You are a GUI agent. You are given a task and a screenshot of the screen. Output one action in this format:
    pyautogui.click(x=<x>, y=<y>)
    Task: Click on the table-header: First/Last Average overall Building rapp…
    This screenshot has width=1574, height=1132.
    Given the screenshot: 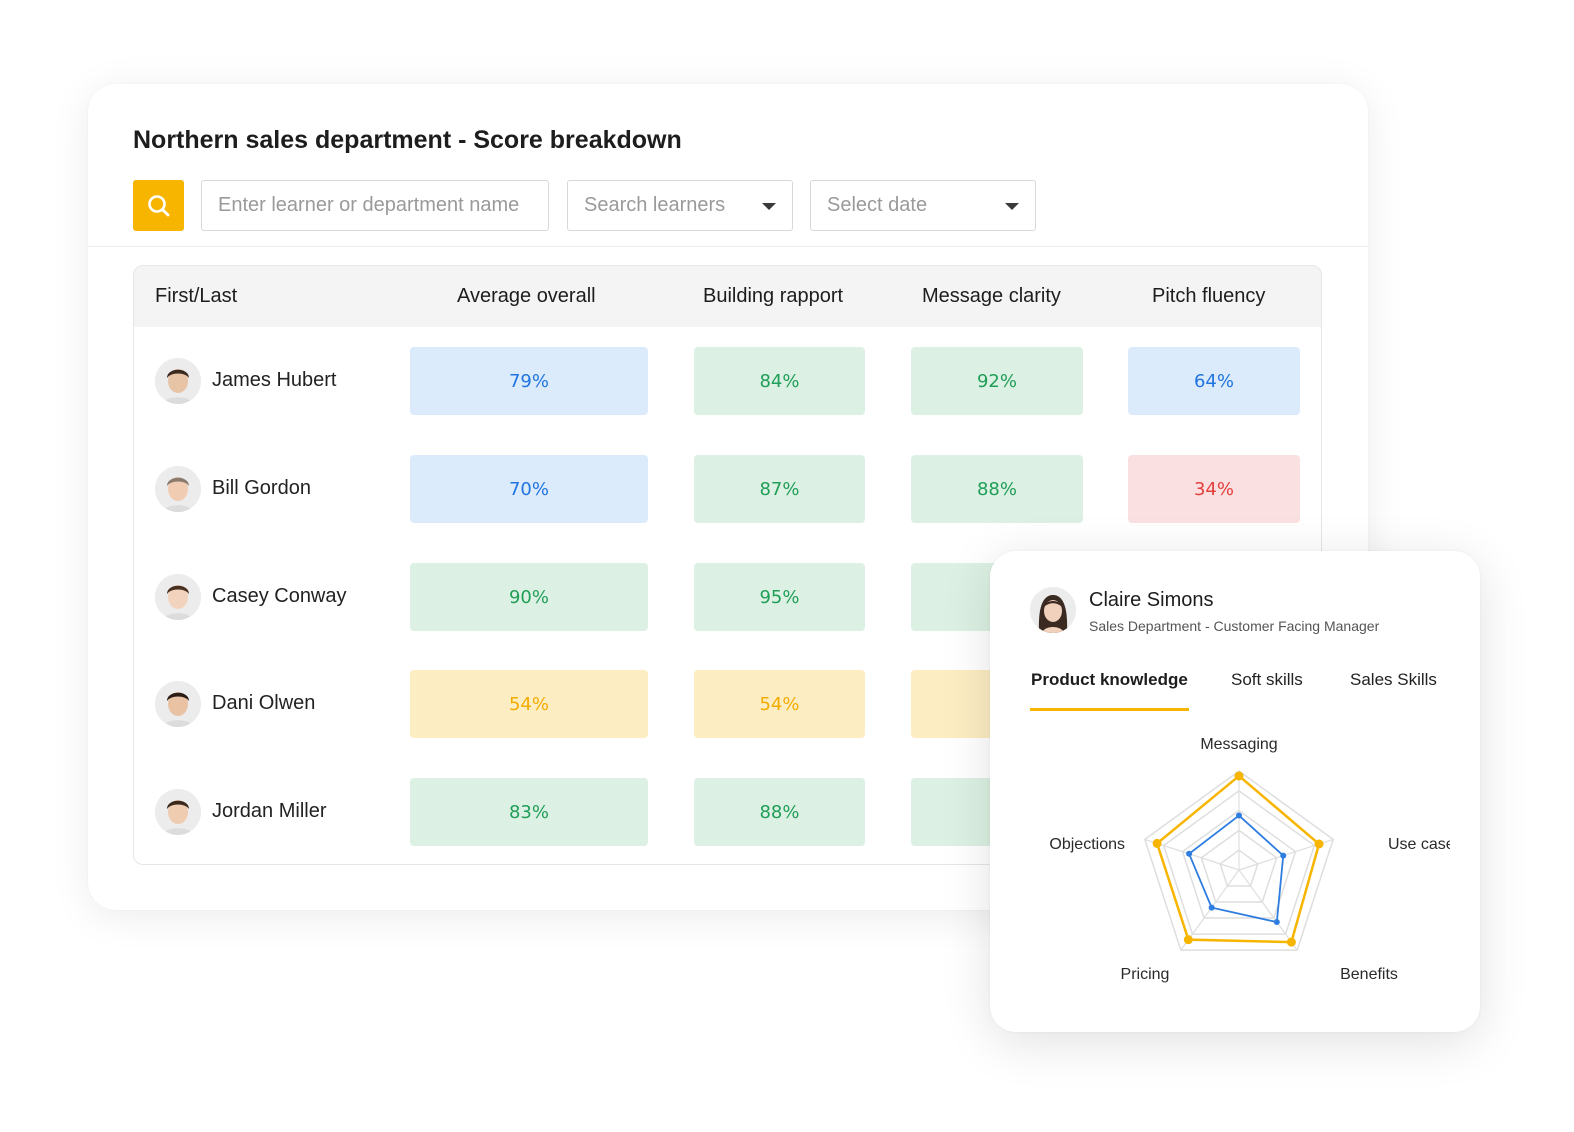 What is the action you would take?
    pyautogui.click(x=727, y=296)
    